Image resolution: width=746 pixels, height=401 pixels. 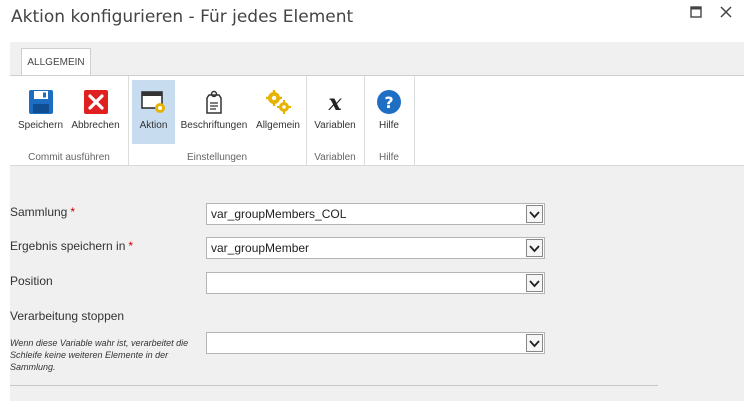 I want to click on ribbon-group-help: ? Hilfe Hilfe, so click(x=389, y=121).